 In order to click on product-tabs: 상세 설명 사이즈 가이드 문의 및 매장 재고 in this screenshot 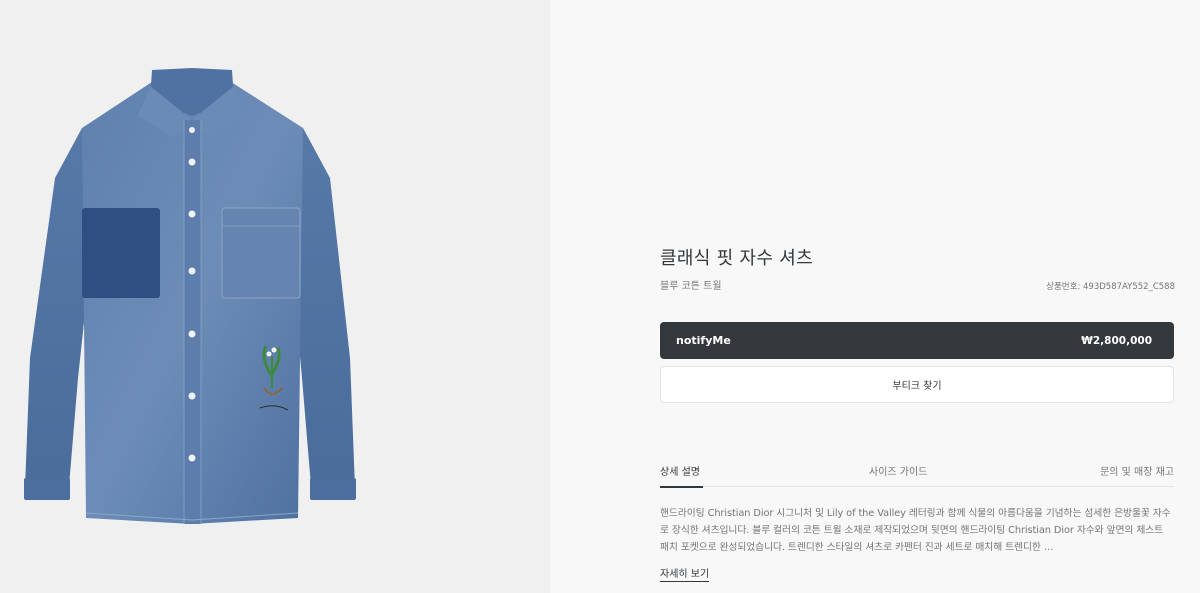, I will do `click(917, 473)`.